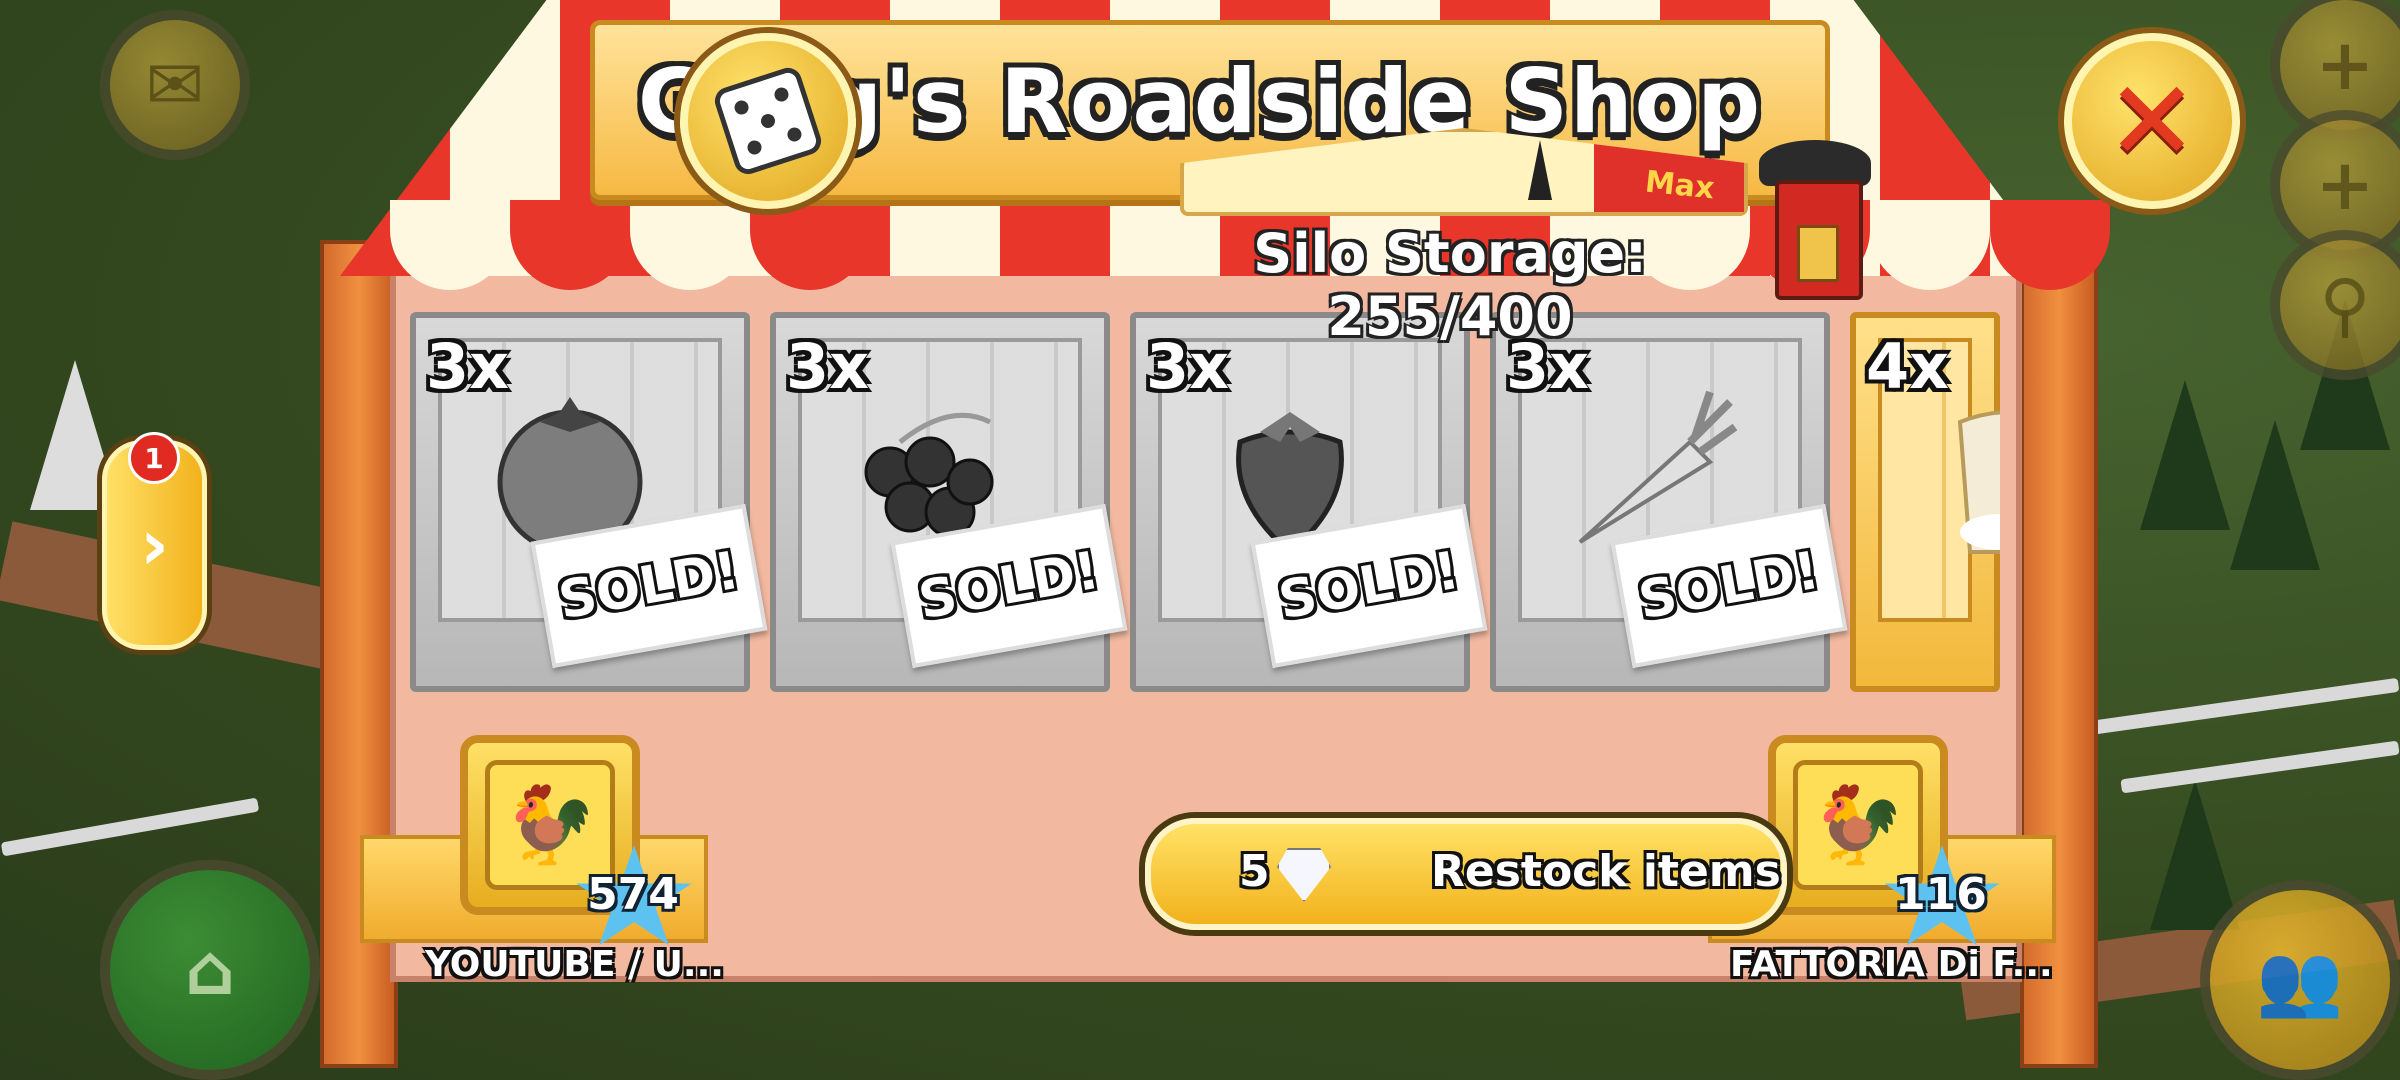  Describe the element at coordinates (1254, 871) in the screenshot. I see `restock-cost: 5` at that location.